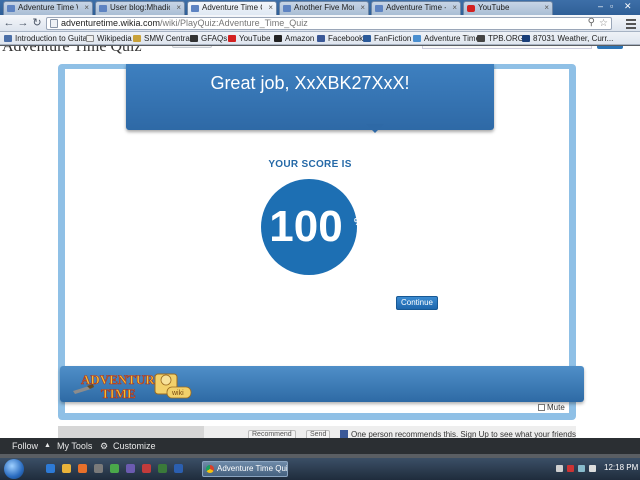 This screenshot has width=640, height=480. What do you see at coordinates (66, 468) in the screenshot?
I see `folder-icon` at bounding box center [66, 468].